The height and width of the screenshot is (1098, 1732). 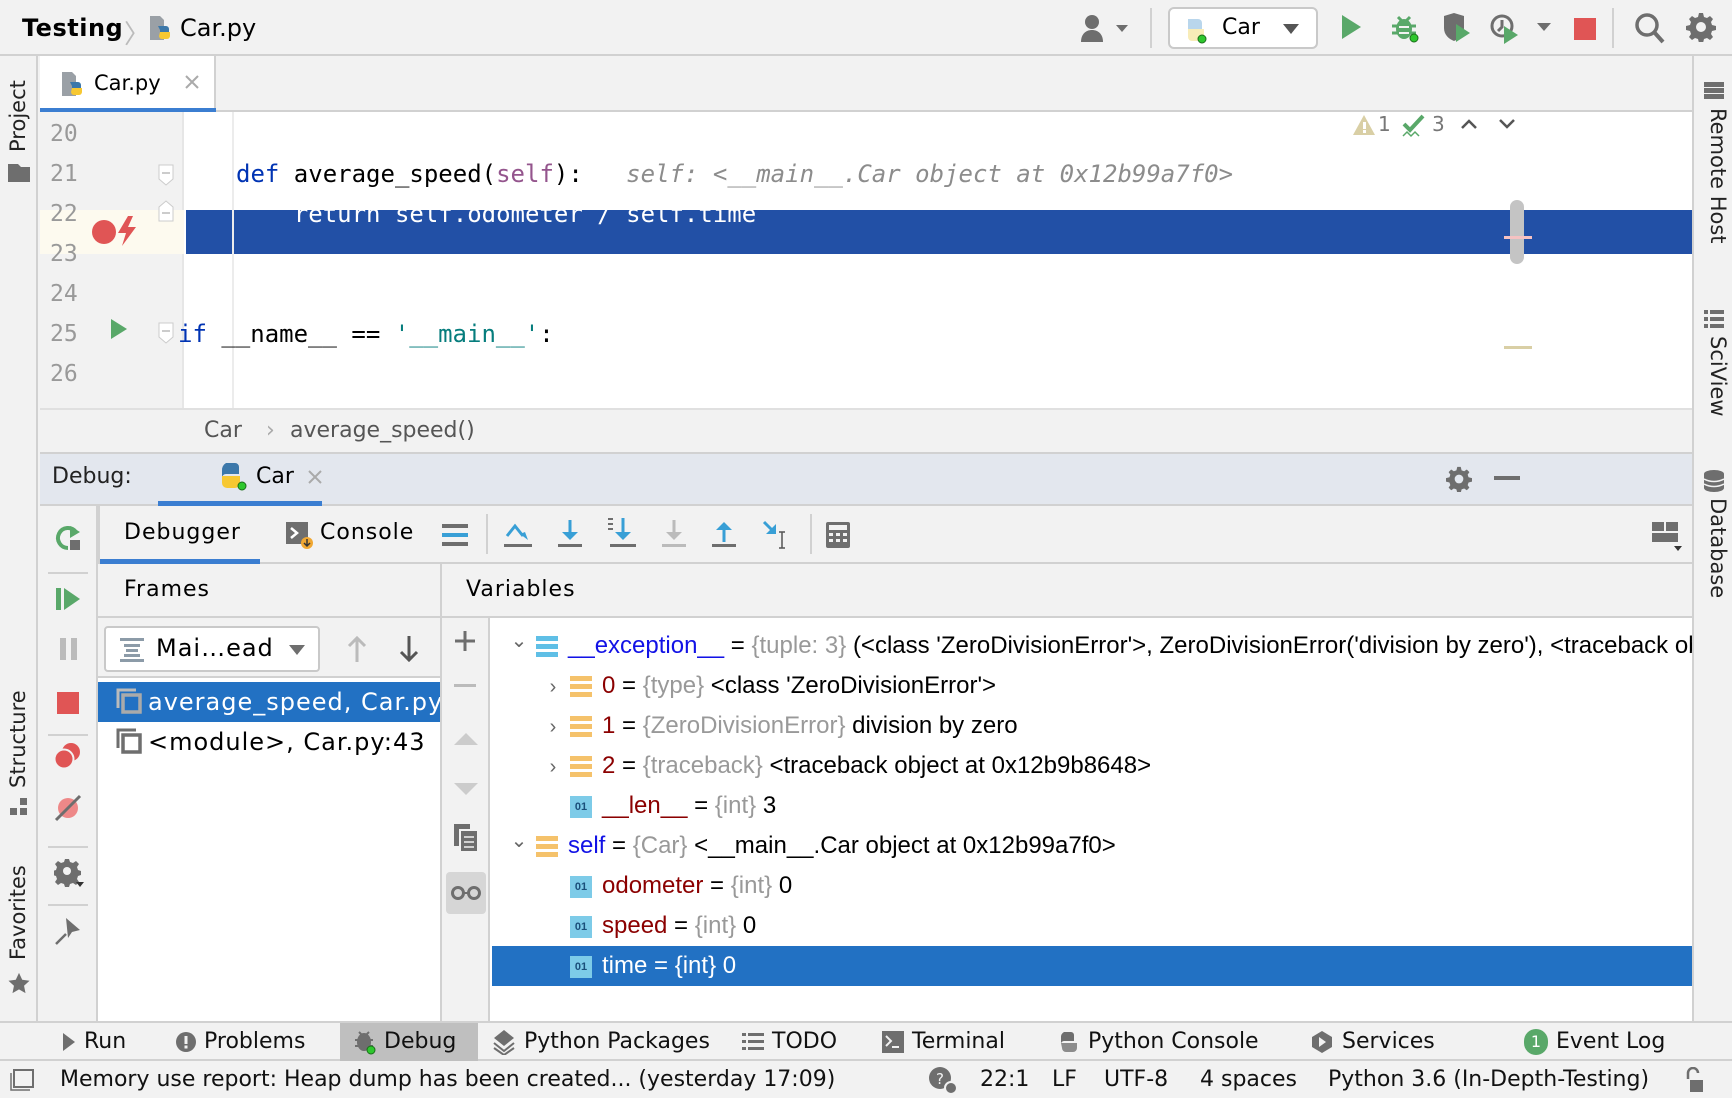 What do you see at coordinates (192, 82) in the screenshot?
I see `close-tab-icon` at bounding box center [192, 82].